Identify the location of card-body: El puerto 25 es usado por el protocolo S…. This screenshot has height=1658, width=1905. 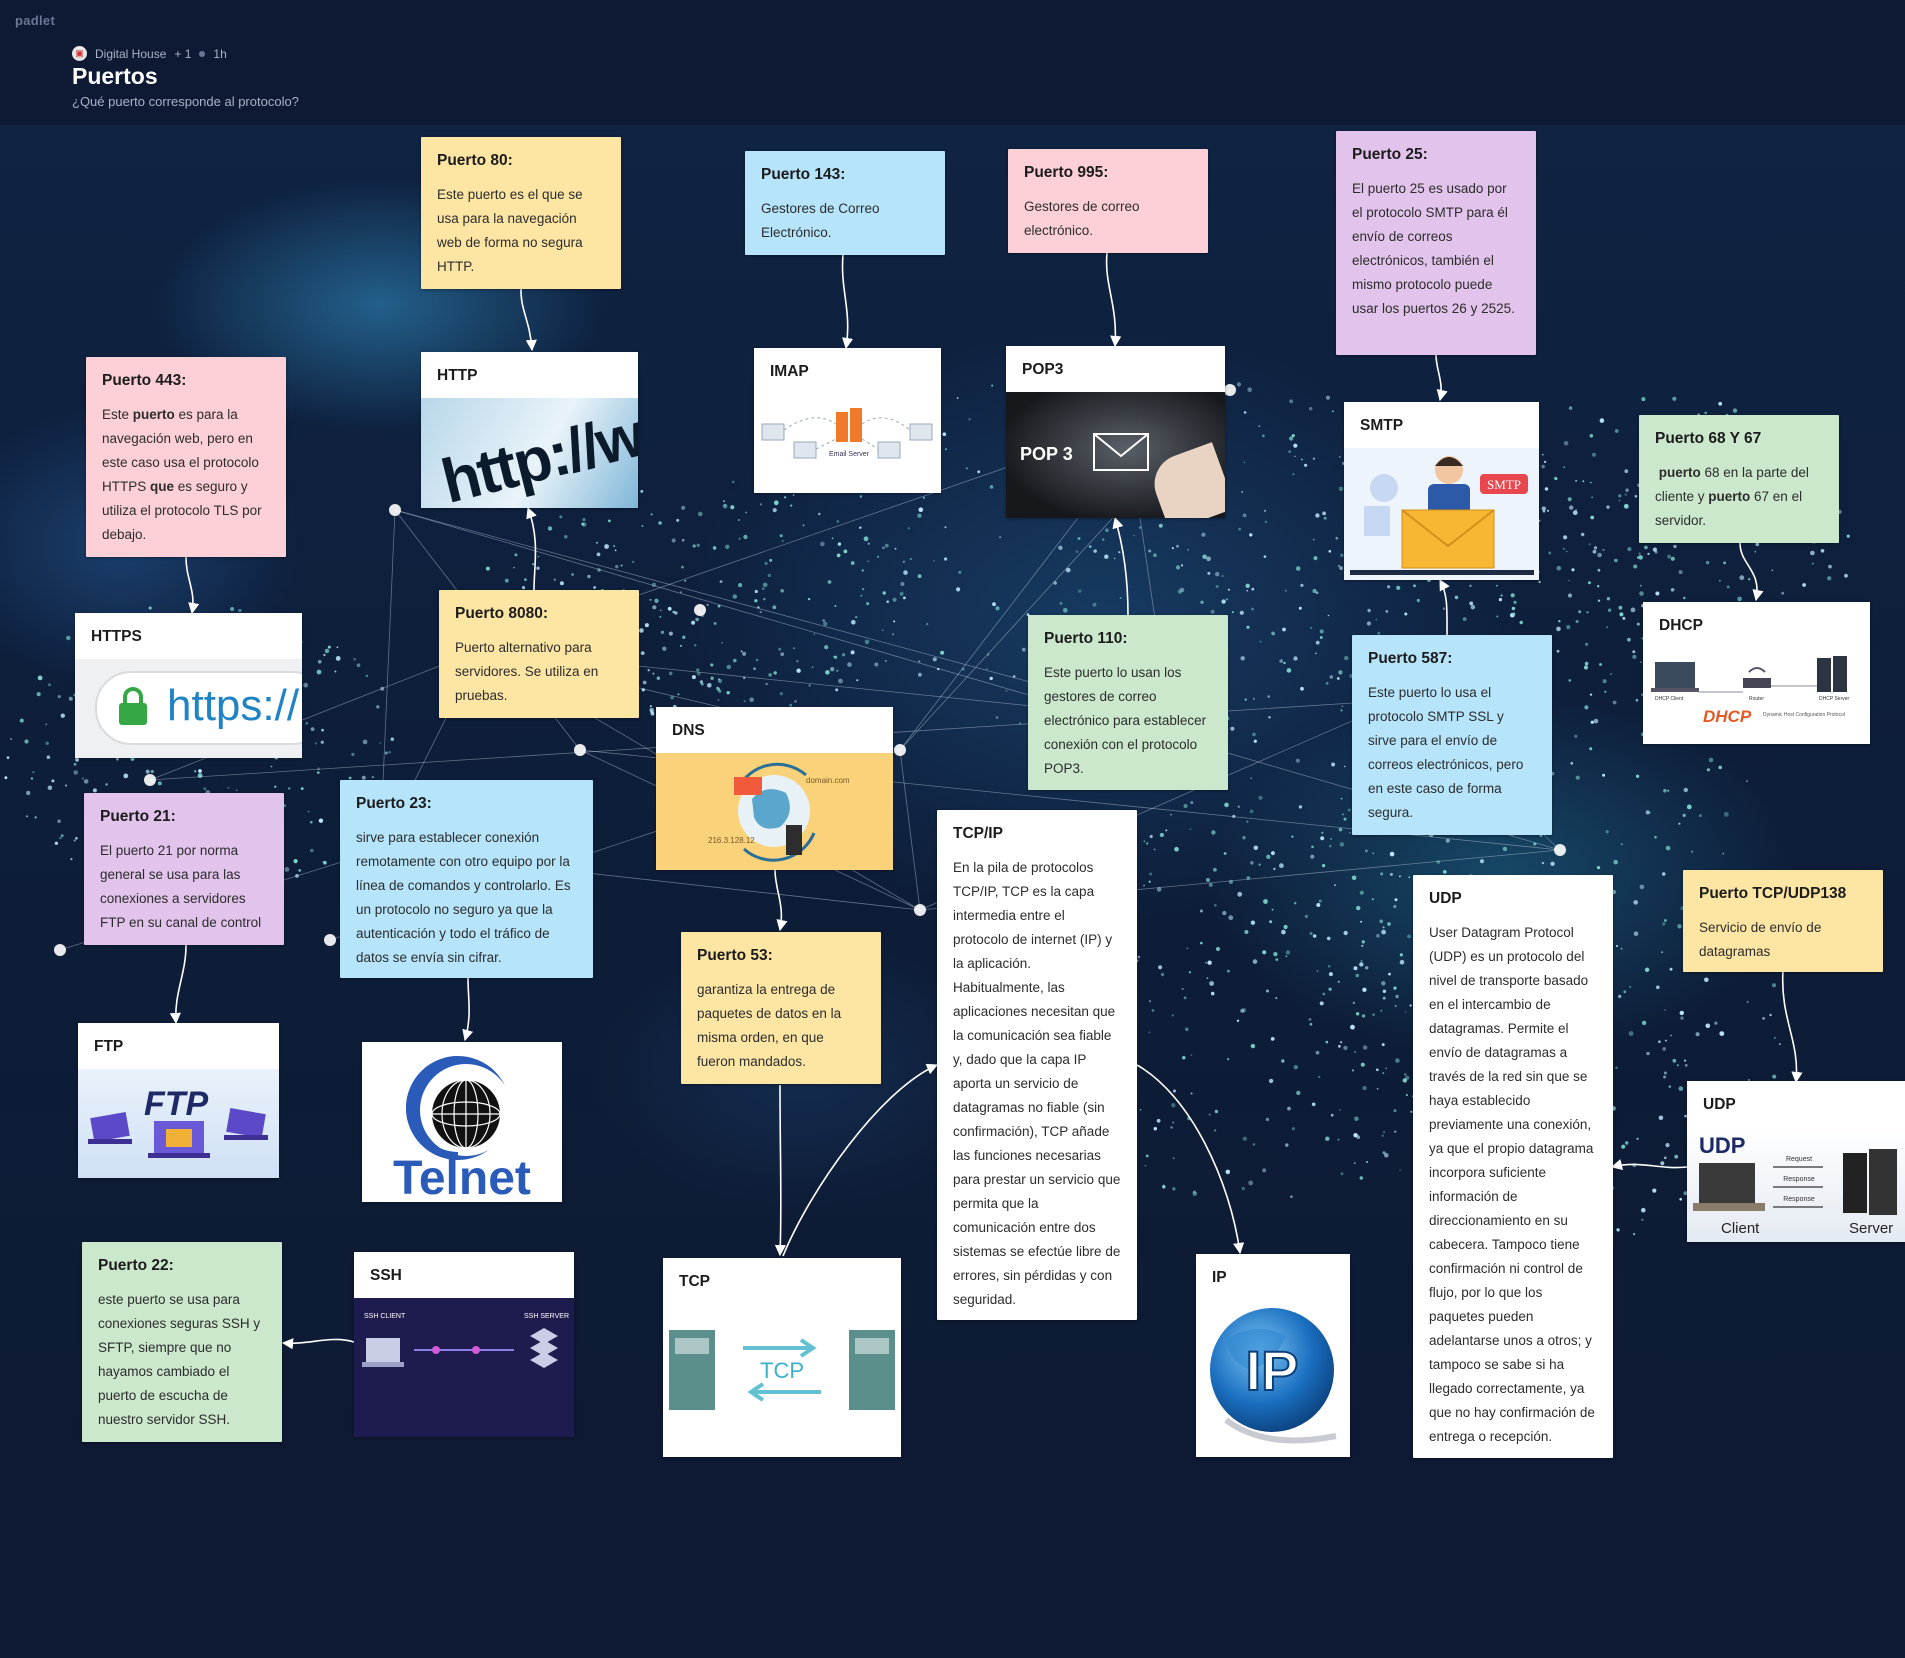
(1433, 248).